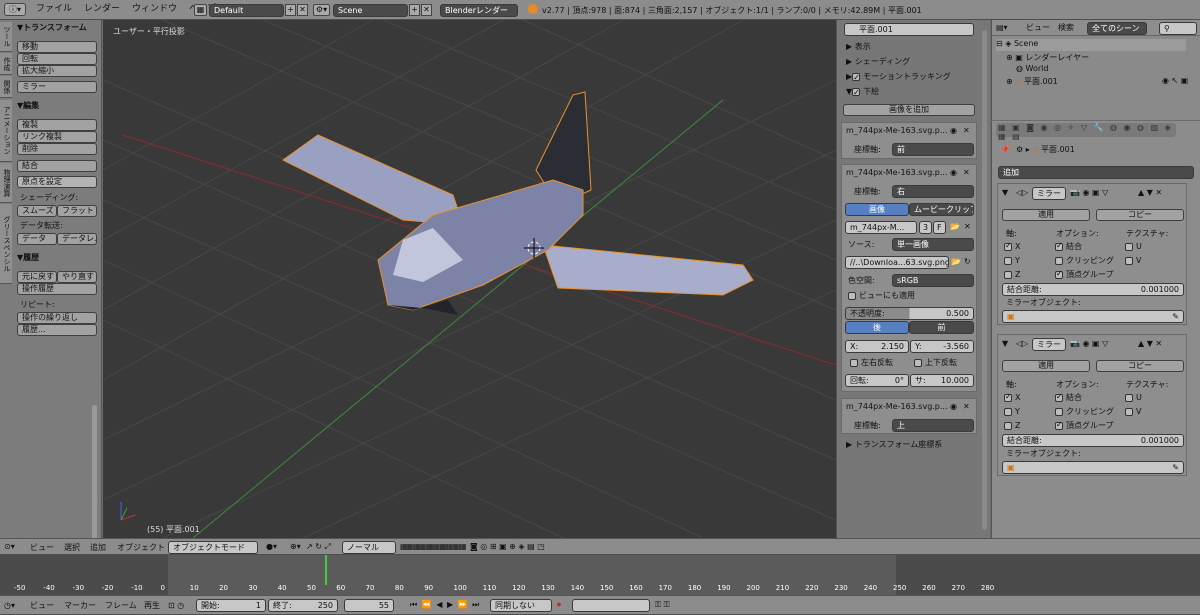  Describe the element at coordinates (1047, 57) in the screenshot. I see `outliner-row-render-layers: ⊕ ▣ レンダーレイヤー` at that location.